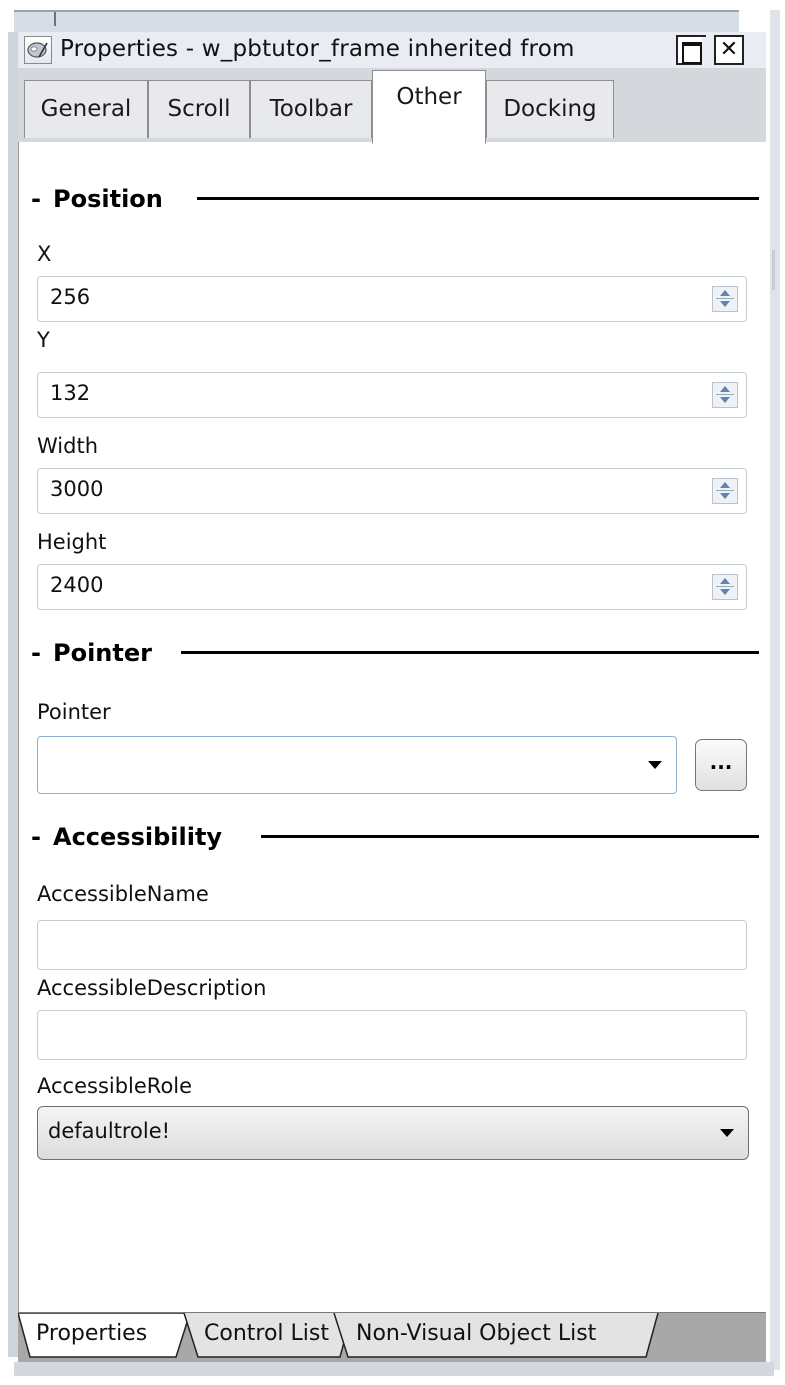  I want to click on bottom-tab-properties: Properties, so click(91, 1335).